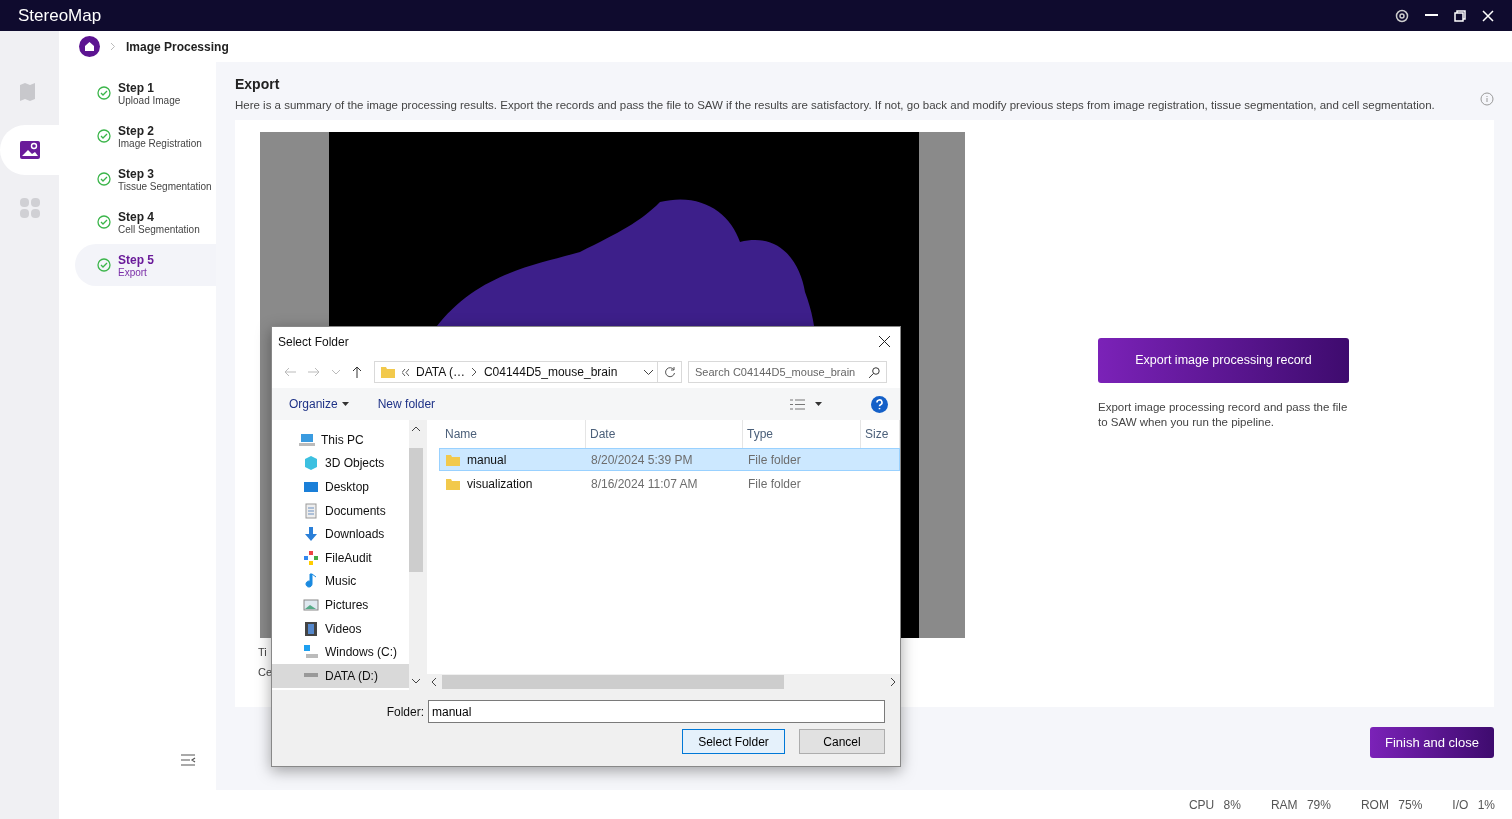 The height and width of the screenshot is (819, 1512). I want to click on step-item: Step 2 Image Registration, so click(145, 136).